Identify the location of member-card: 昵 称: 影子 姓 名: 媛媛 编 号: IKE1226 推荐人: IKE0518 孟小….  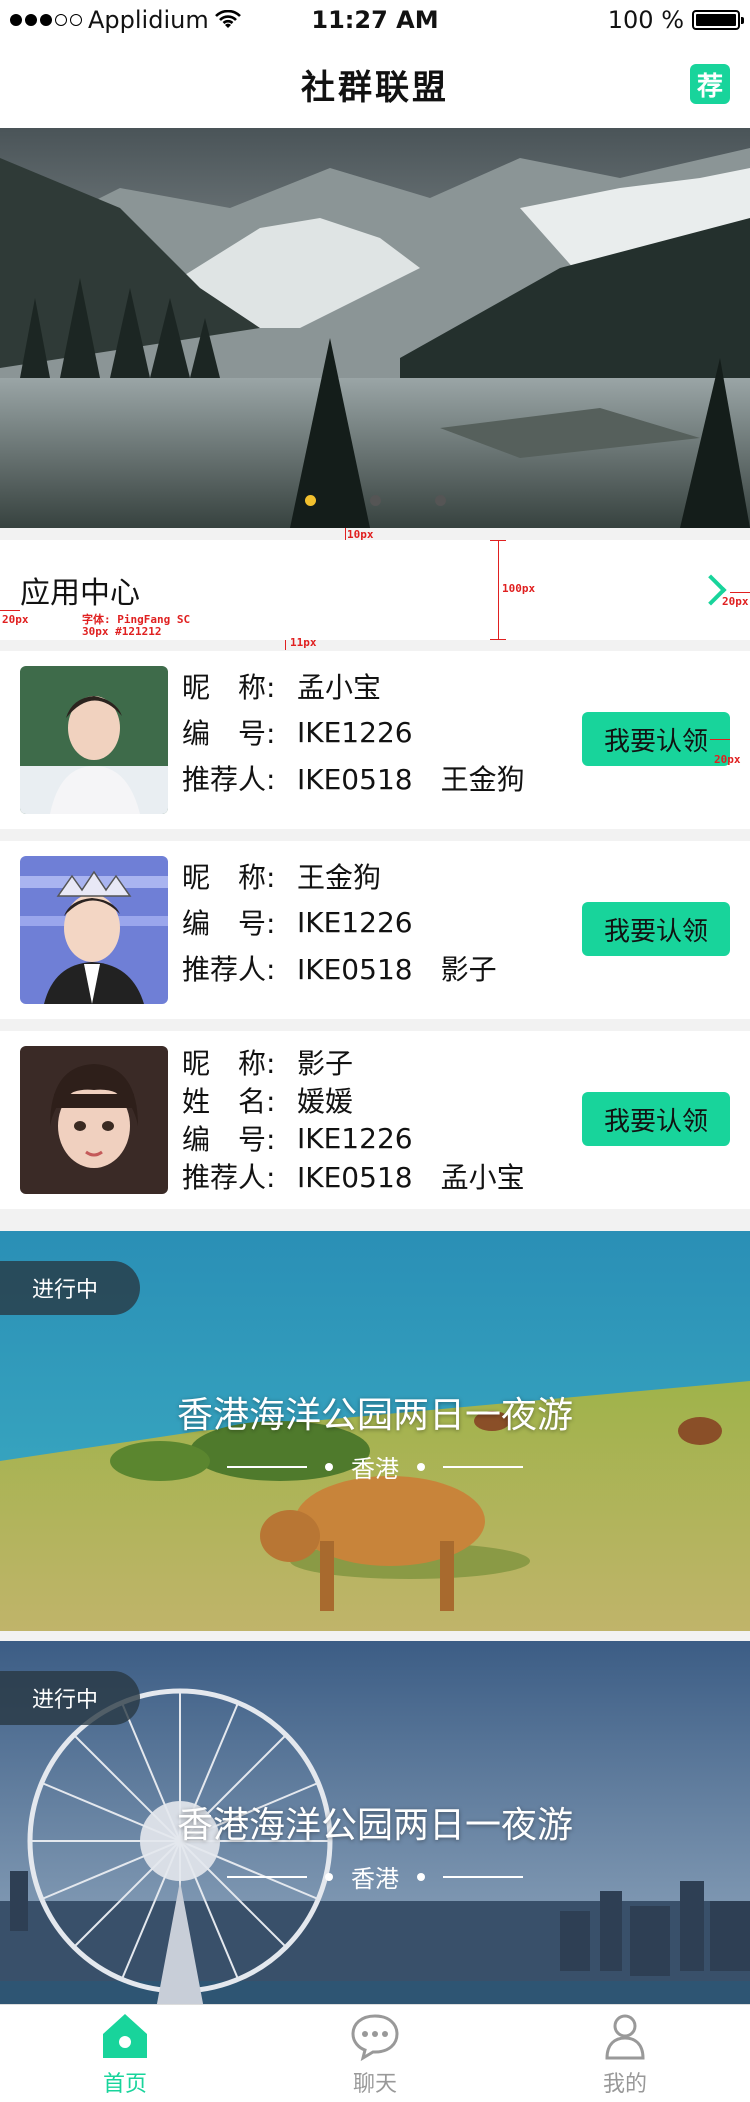
(375, 1120).